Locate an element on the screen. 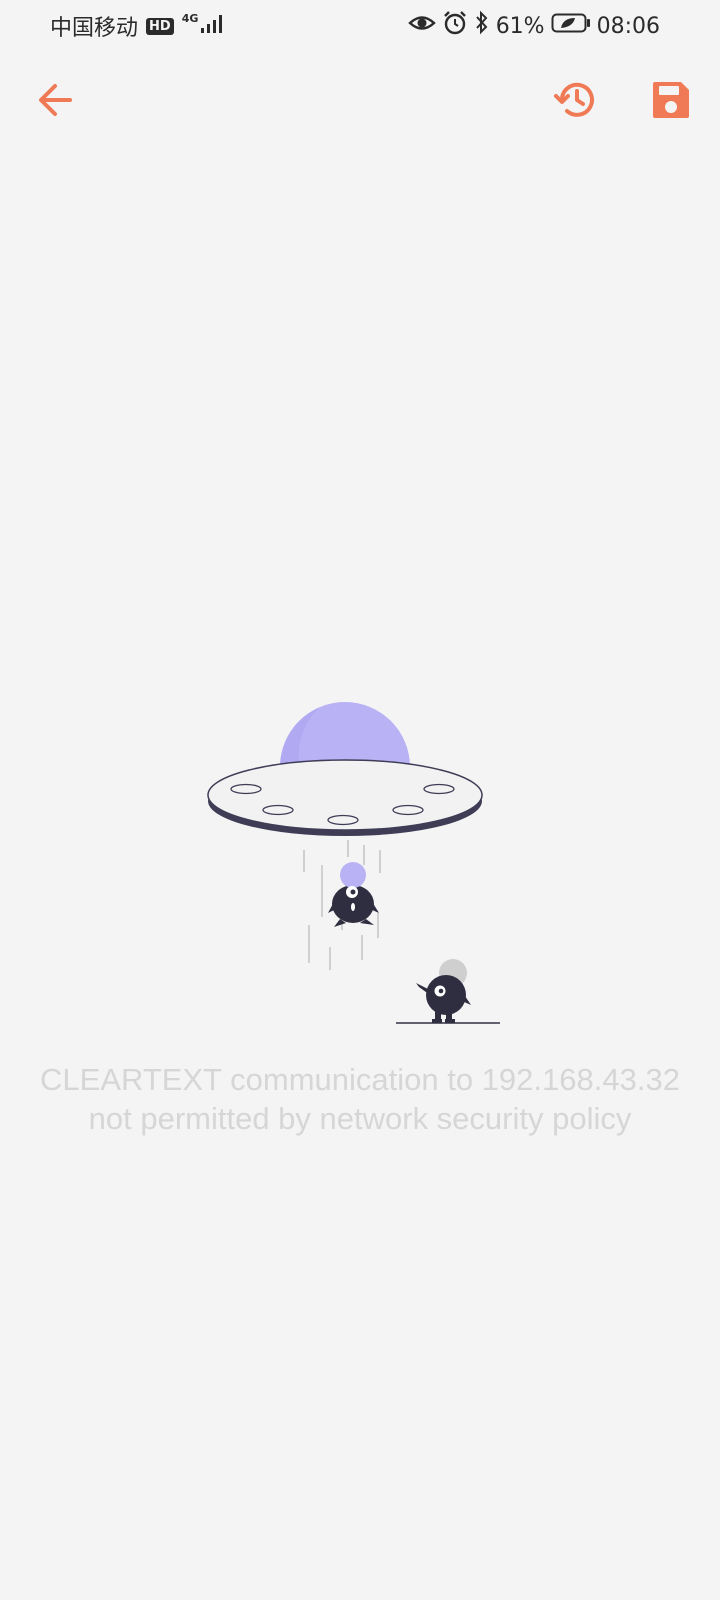 The image size is (720, 1600). hd-badge: HD is located at coordinates (160, 26).